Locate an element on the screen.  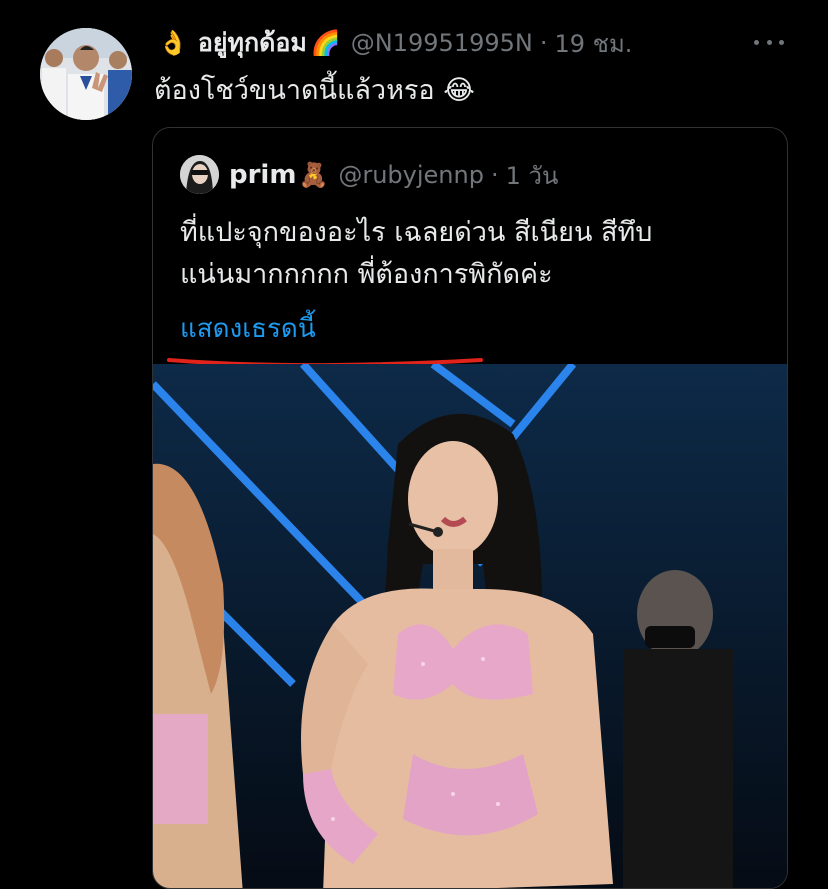
more-options-icon is located at coordinates (769, 42).